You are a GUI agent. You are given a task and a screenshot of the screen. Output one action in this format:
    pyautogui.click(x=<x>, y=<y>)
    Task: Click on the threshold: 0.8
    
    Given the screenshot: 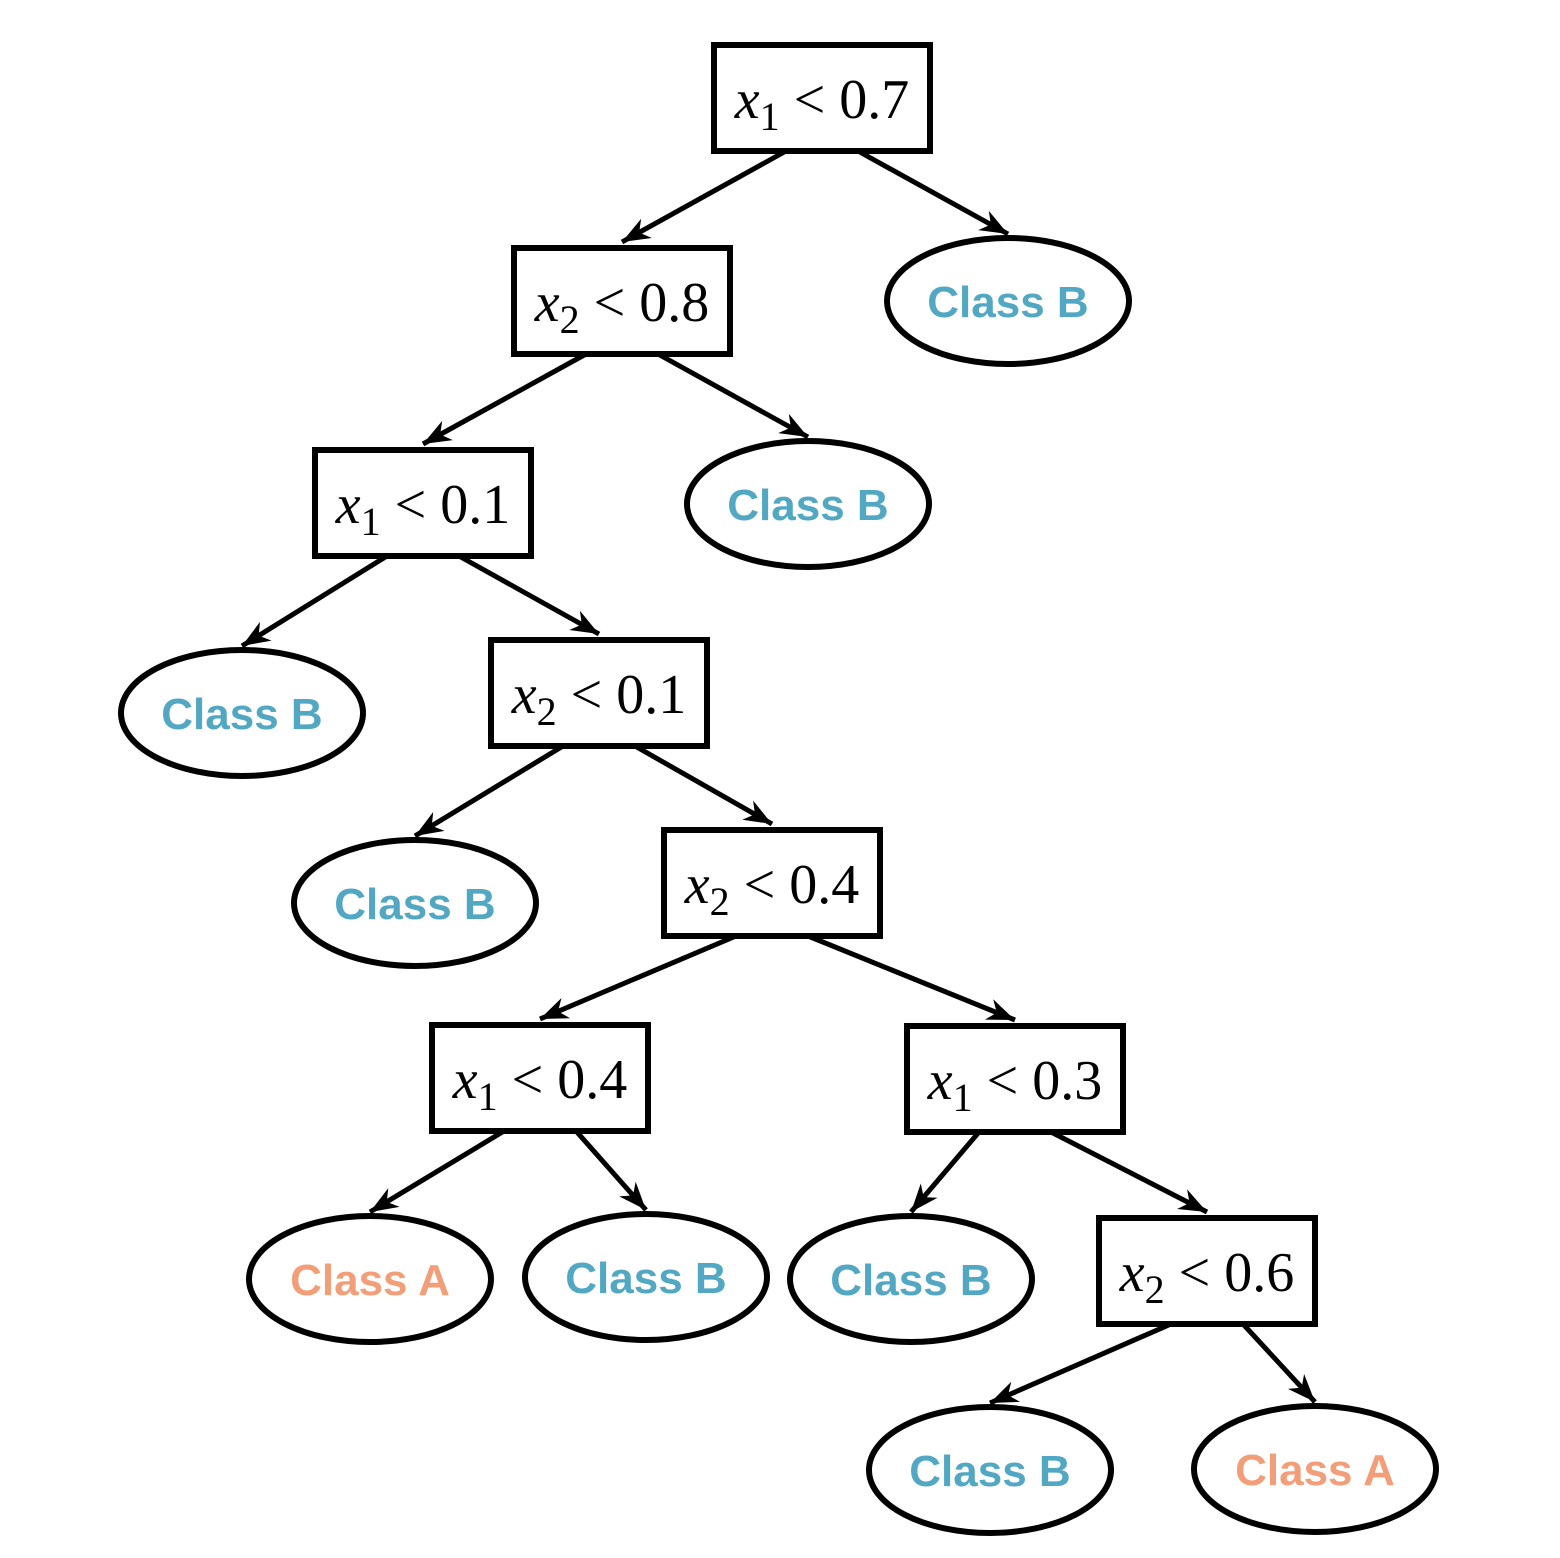 What is the action you would take?
    pyautogui.click(x=674, y=303)
    